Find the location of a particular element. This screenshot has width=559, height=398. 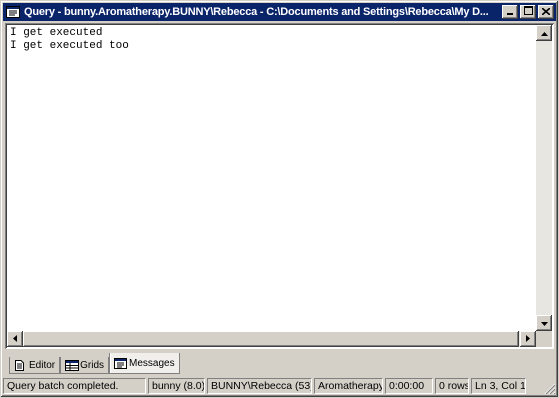

tab-messages: Messages is located at coordinates (144, 363).